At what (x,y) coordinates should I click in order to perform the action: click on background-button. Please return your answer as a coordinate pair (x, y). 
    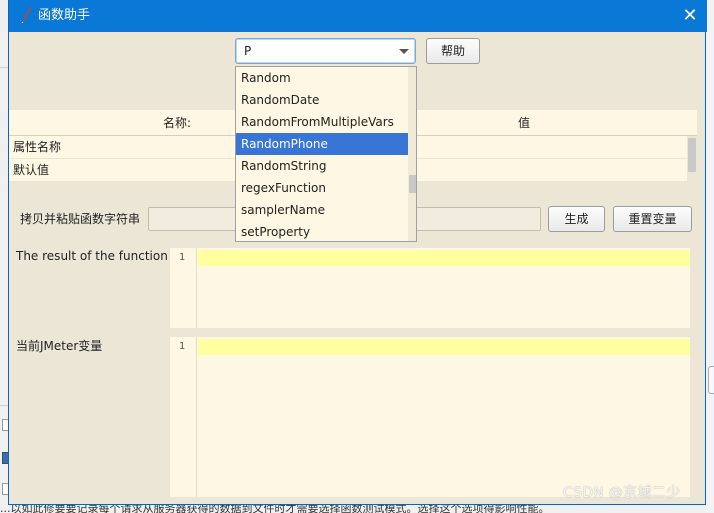
    Looking at the image, I should click on (711, 380).